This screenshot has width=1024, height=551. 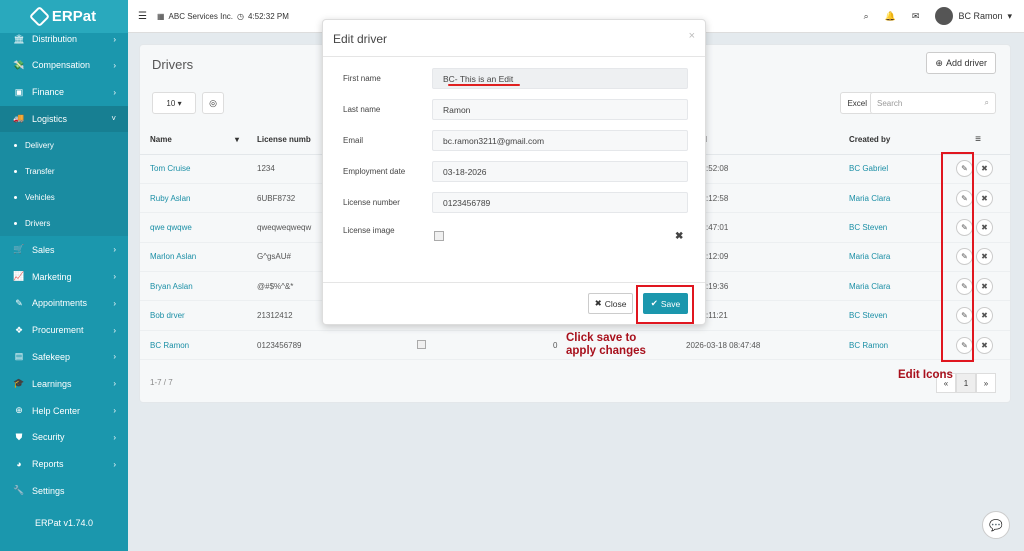 I want to click on sidebar-item-appointments: ✎ Appointments ›, so click(x=64, y=303).